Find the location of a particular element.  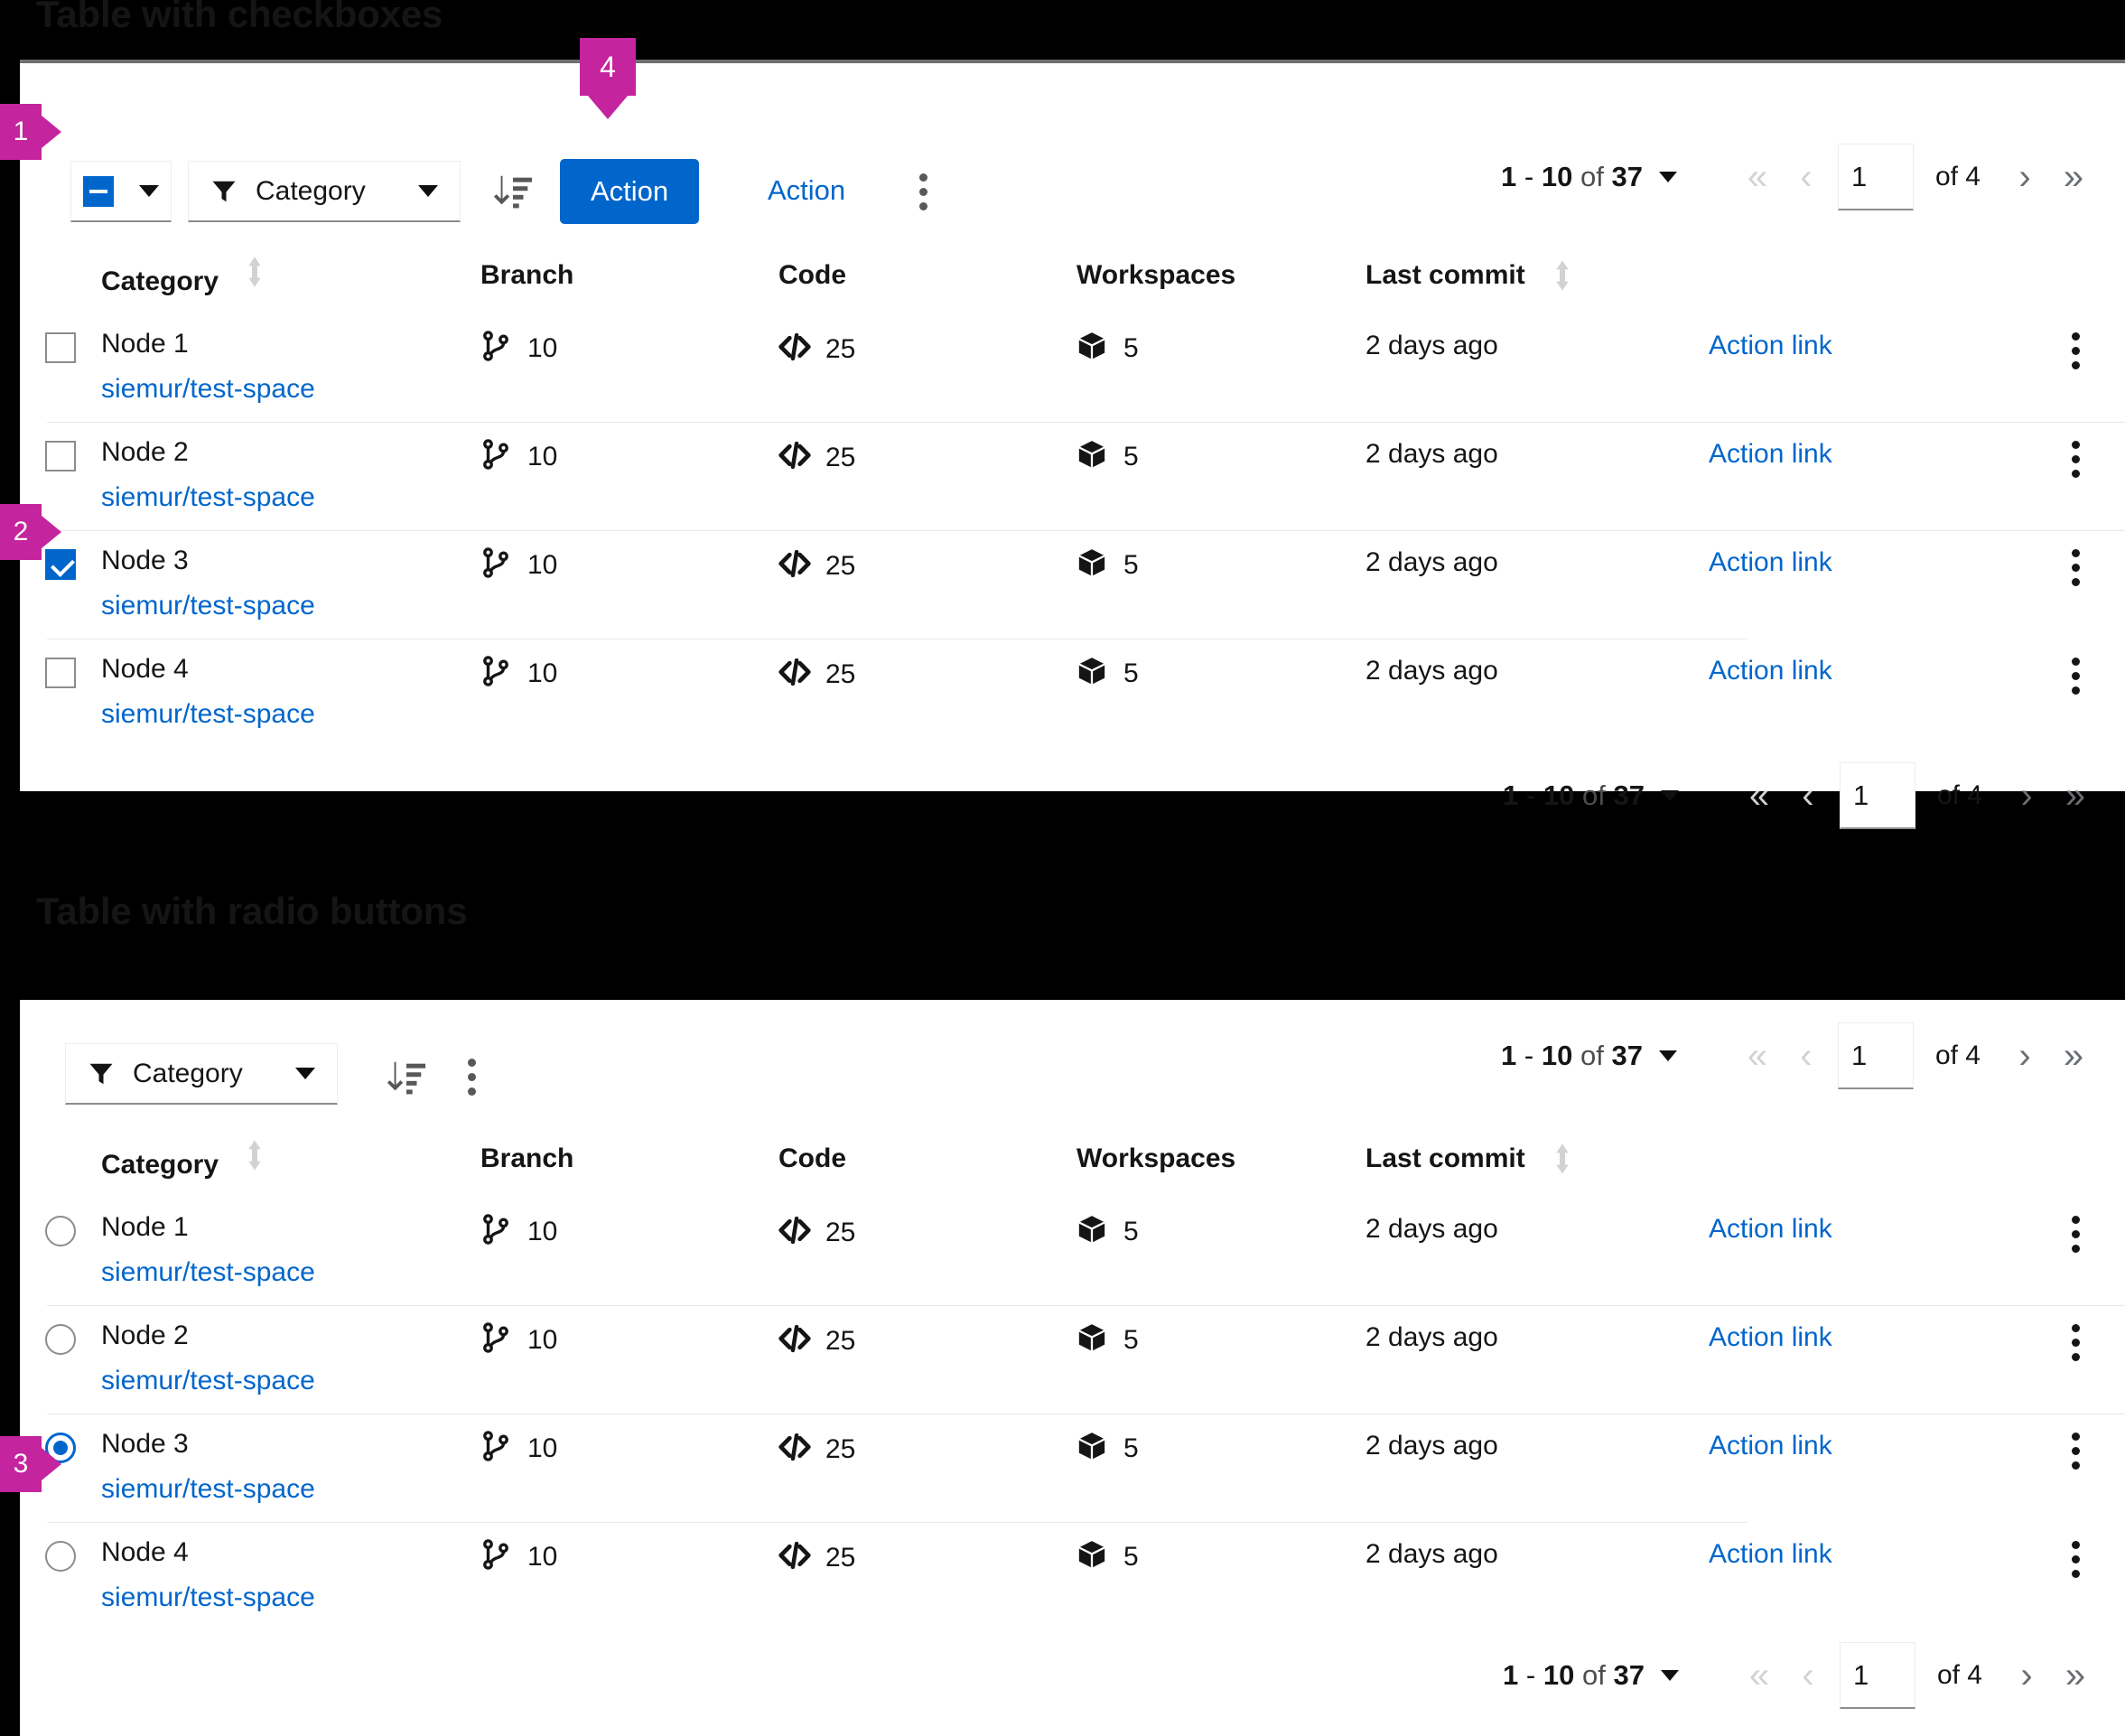

category-filter-dropdown-radio: Category is located at coordinates (201, 1074).